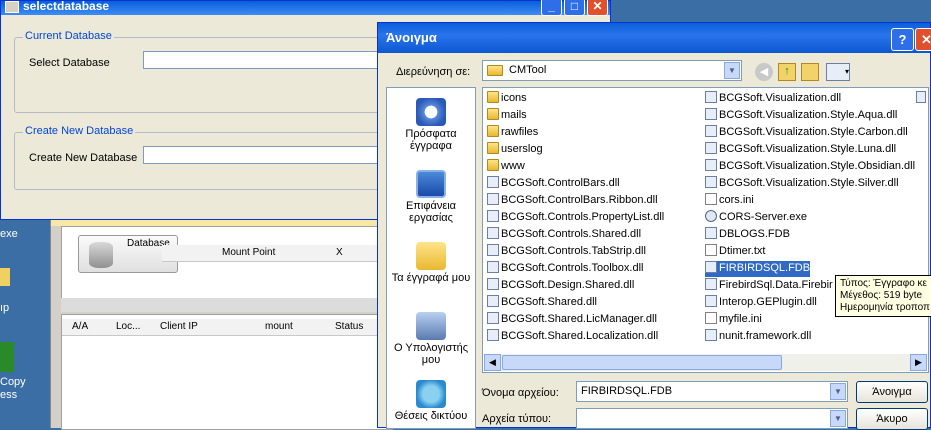  I want to click on minimize-button: _, so click(551, 8).